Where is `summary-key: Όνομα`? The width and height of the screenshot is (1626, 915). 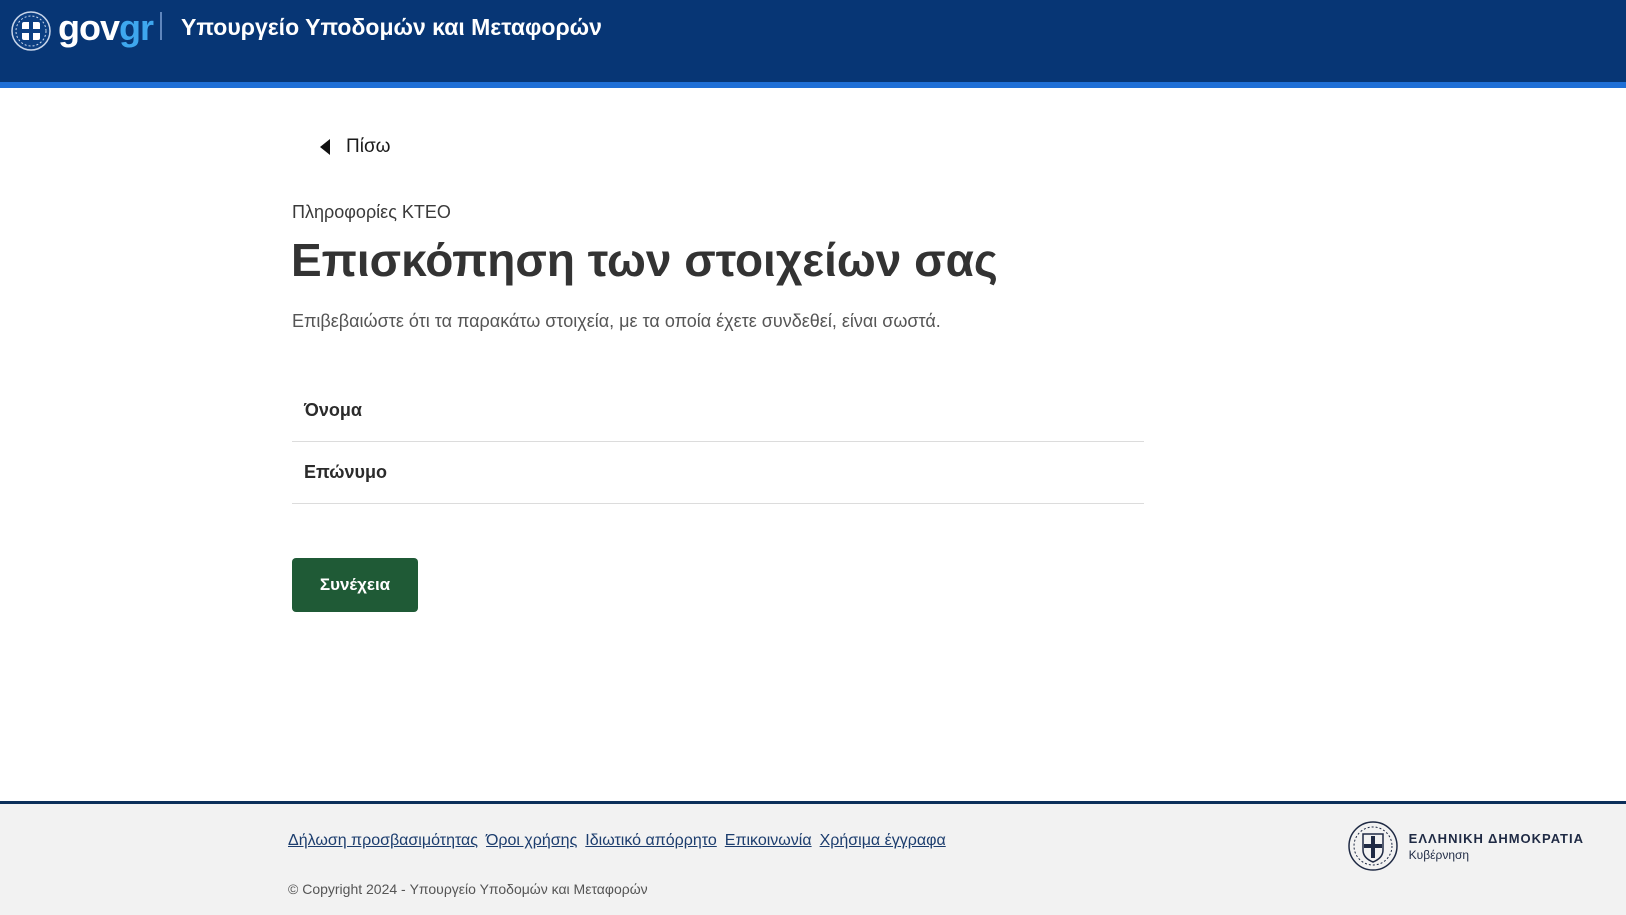
summary-key: Όνομα is located at coordinates (333, 410).